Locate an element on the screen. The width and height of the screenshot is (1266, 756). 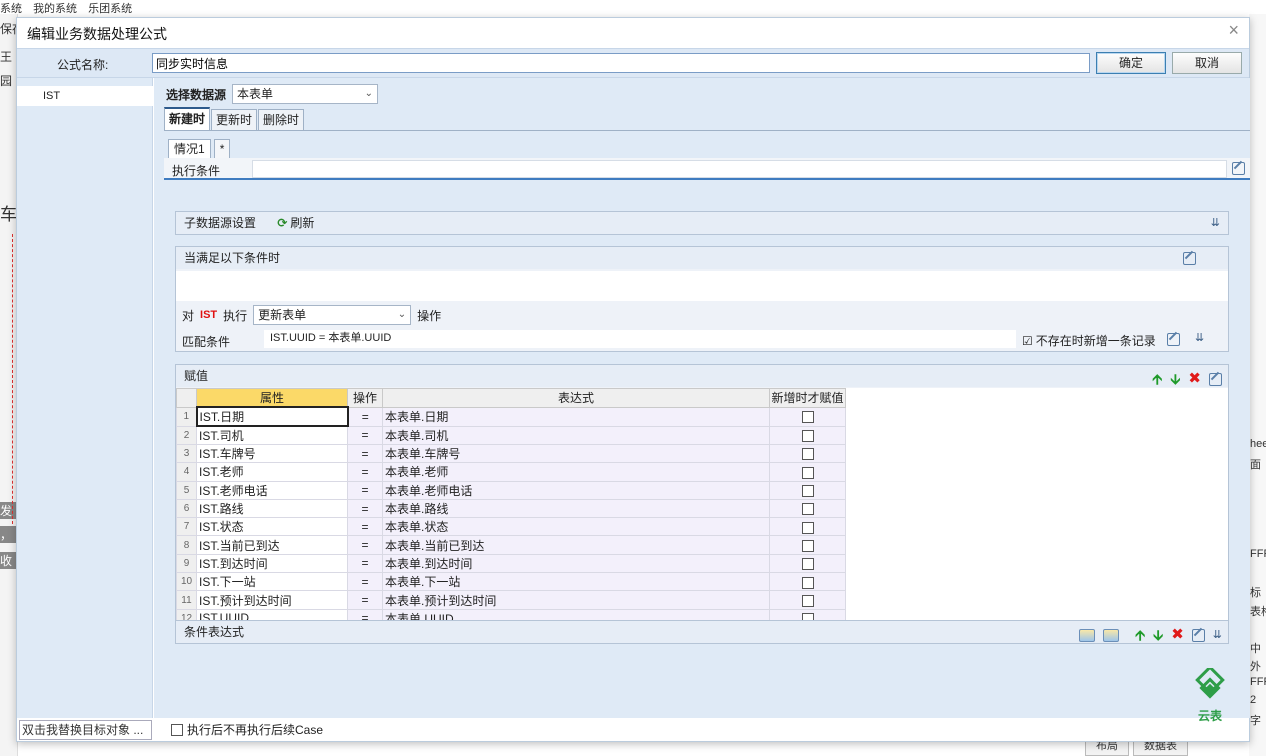
arrow-up-icon: 🡩 is located at coordinates (1157, 379).